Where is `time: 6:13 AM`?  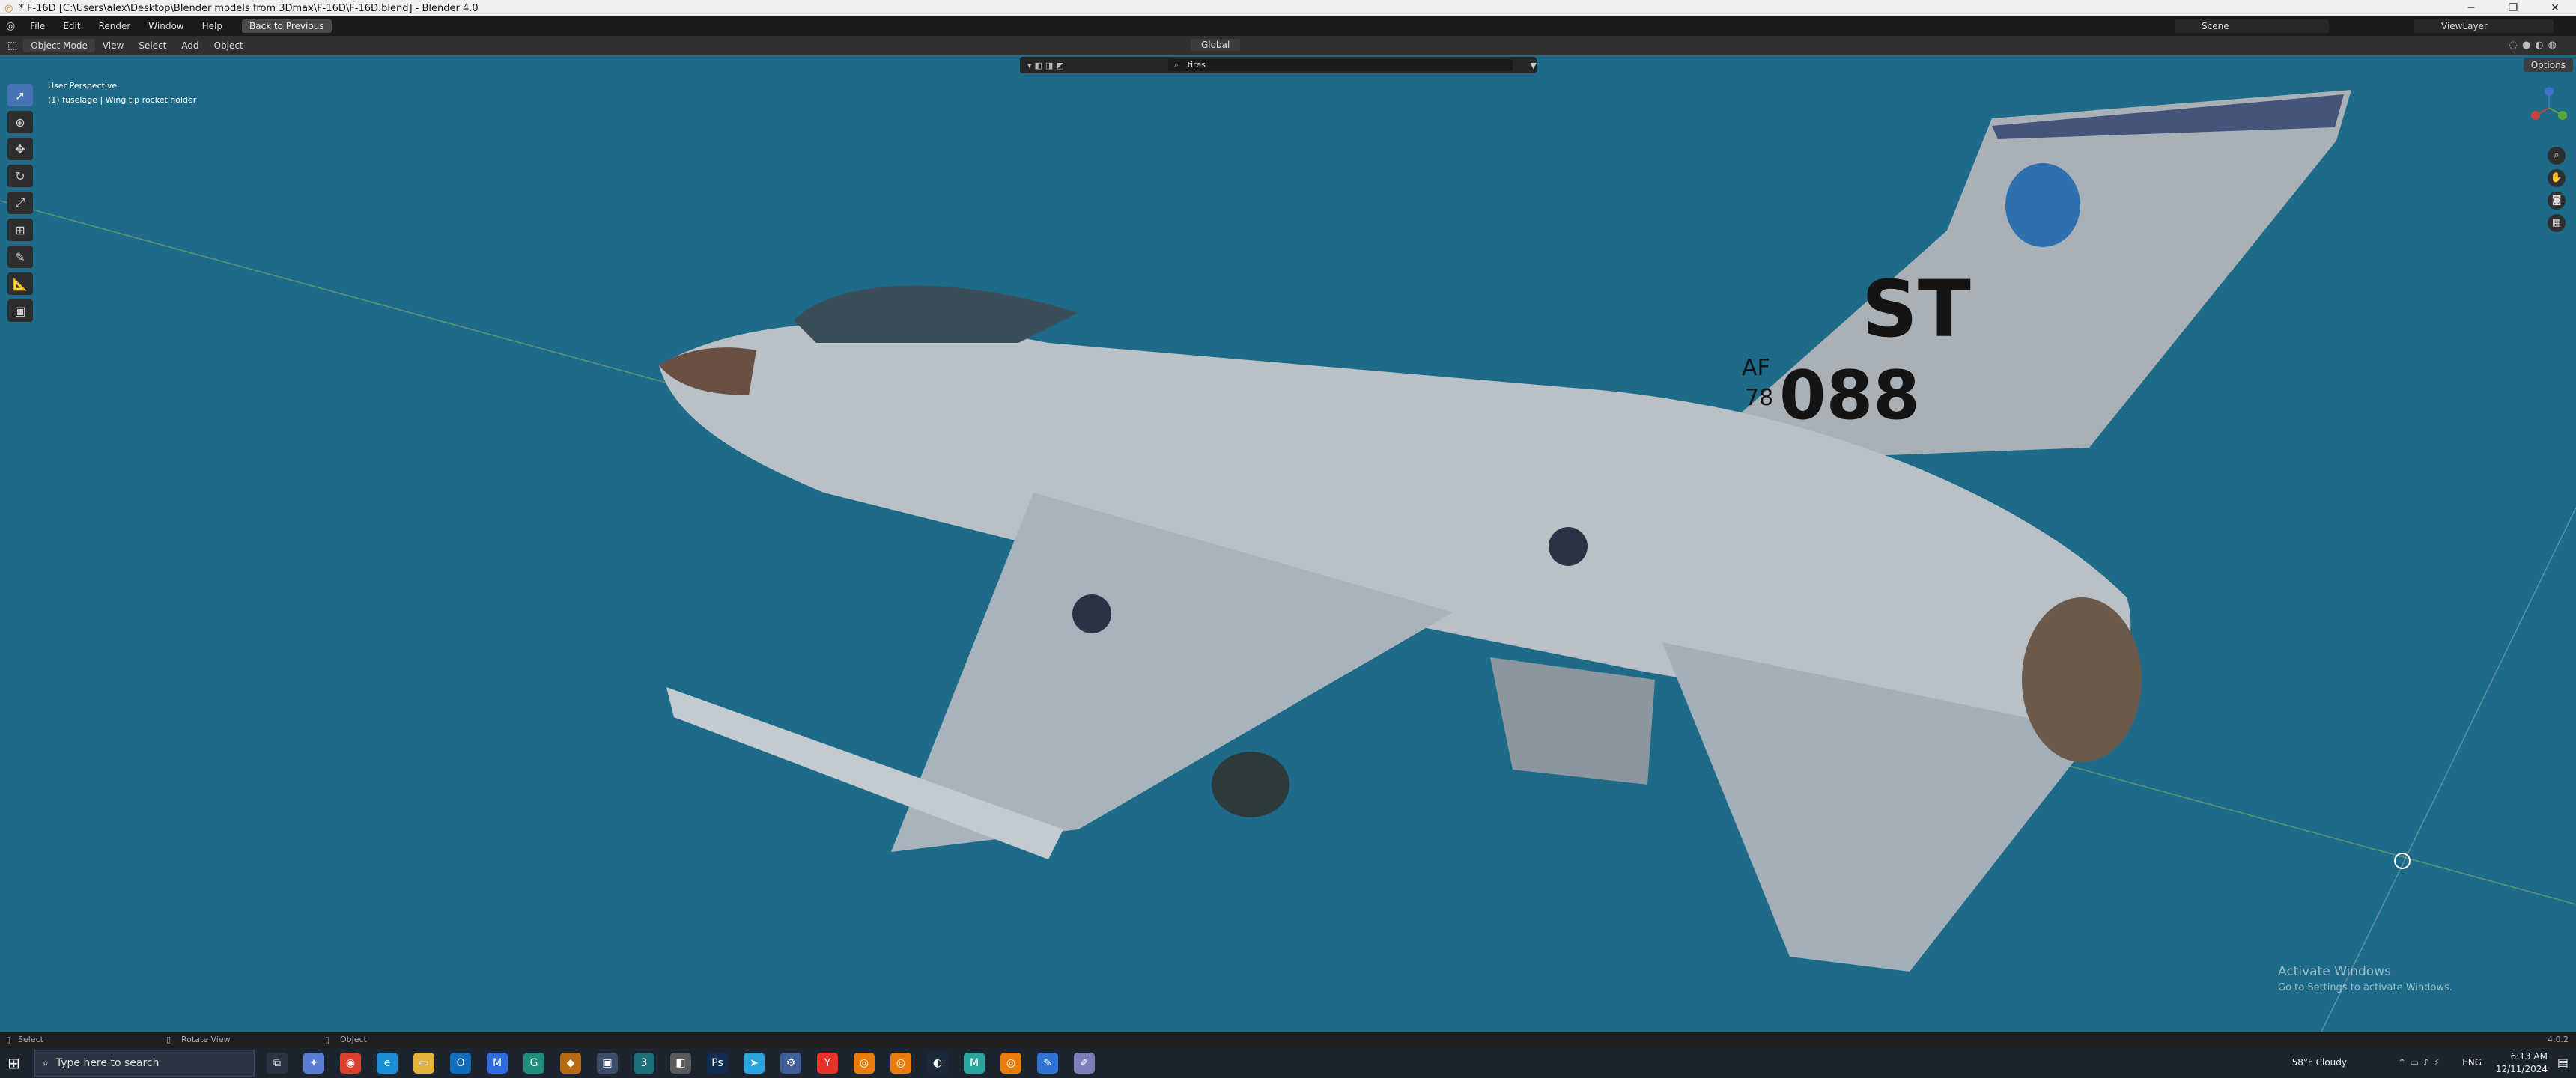 time: 6:13 AM is located at coordinates (2529, 1056).